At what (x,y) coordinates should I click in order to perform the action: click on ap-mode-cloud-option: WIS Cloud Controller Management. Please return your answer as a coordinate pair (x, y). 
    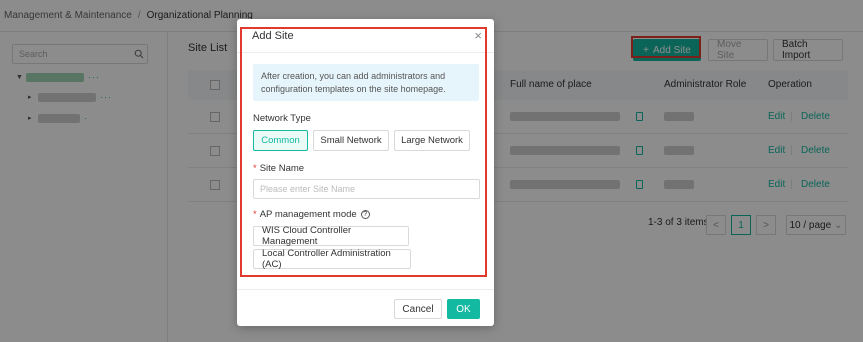
    Looking at the image, I should click on (331, 236).